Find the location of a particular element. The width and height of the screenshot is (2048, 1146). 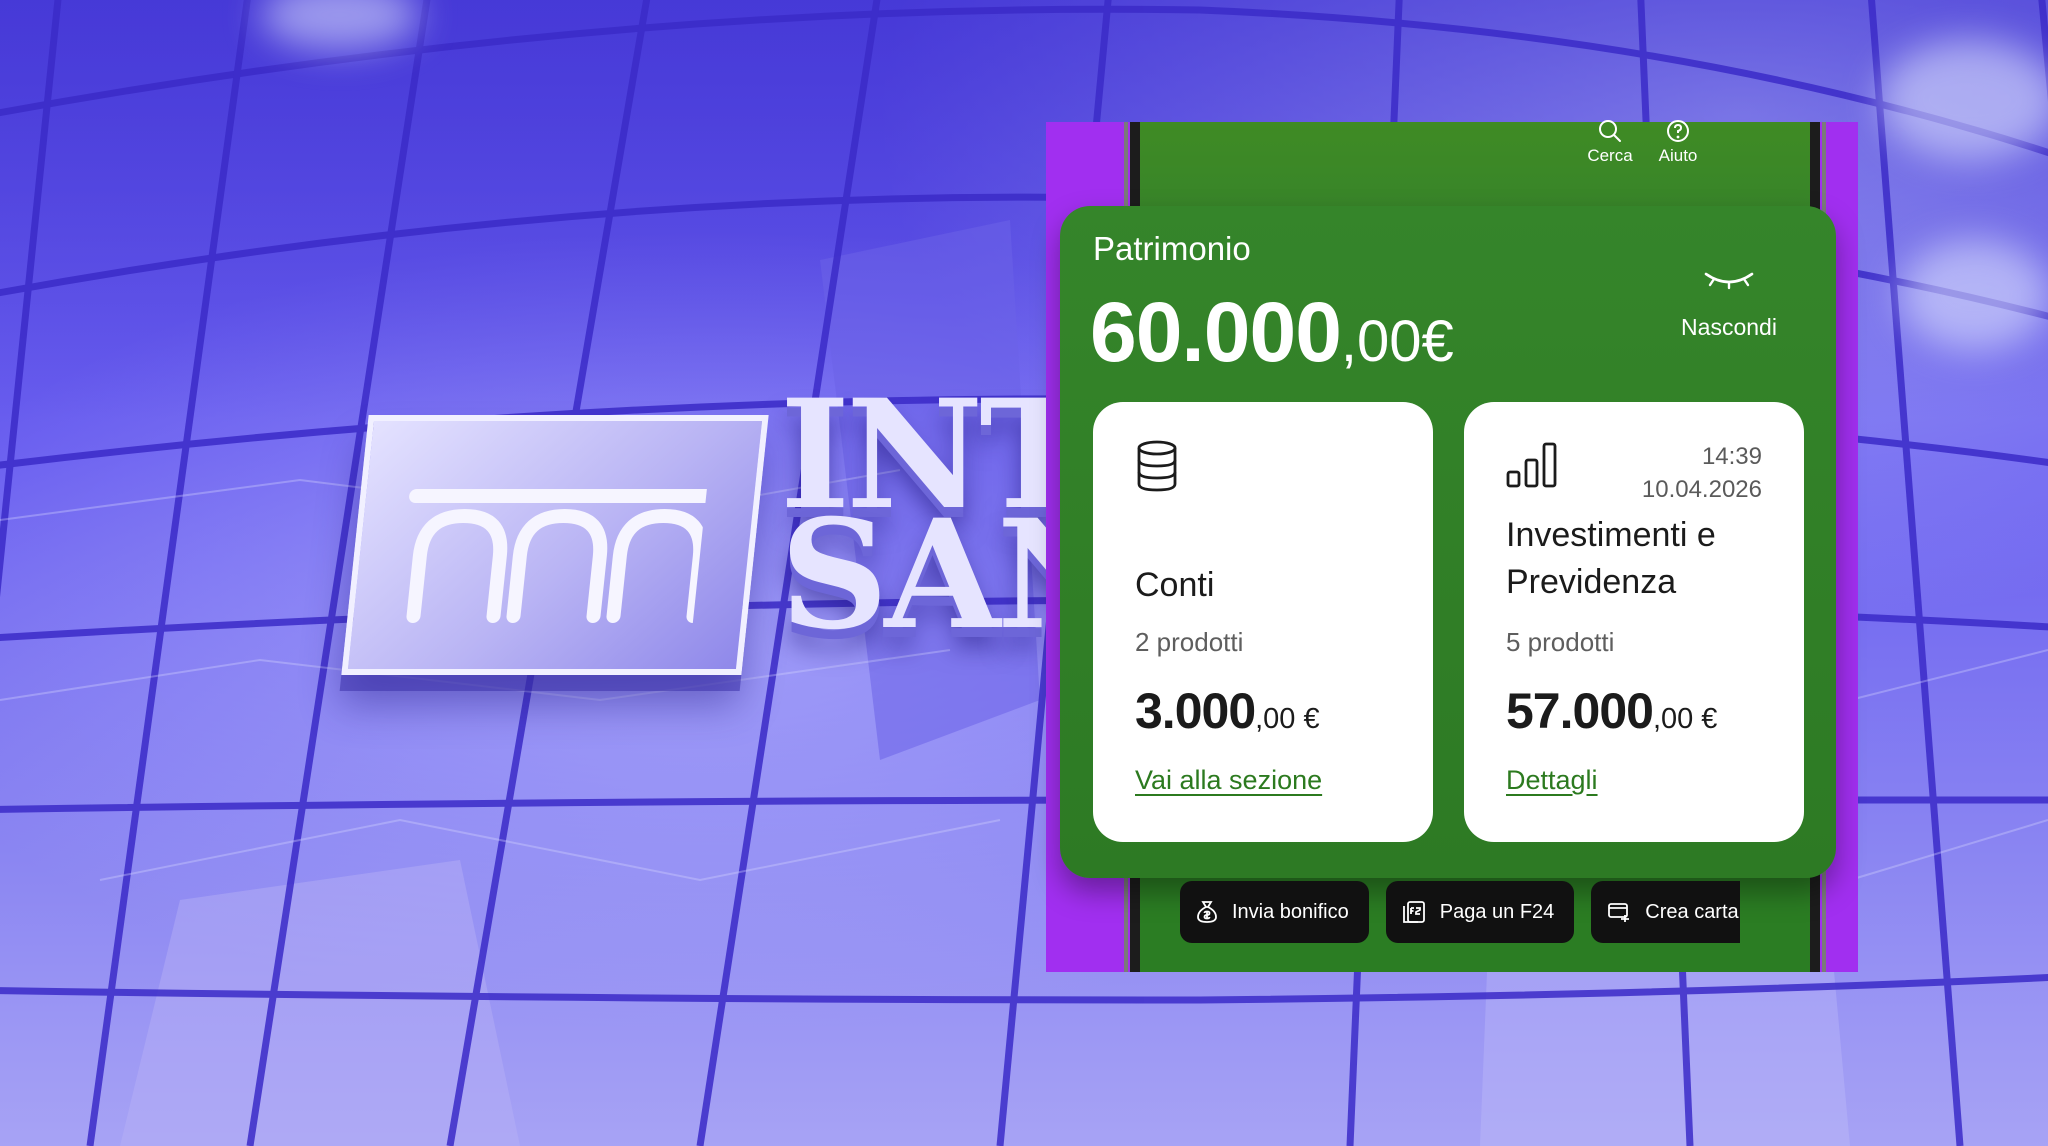

coins-stack-icon is located at coordinates (1157, 468).